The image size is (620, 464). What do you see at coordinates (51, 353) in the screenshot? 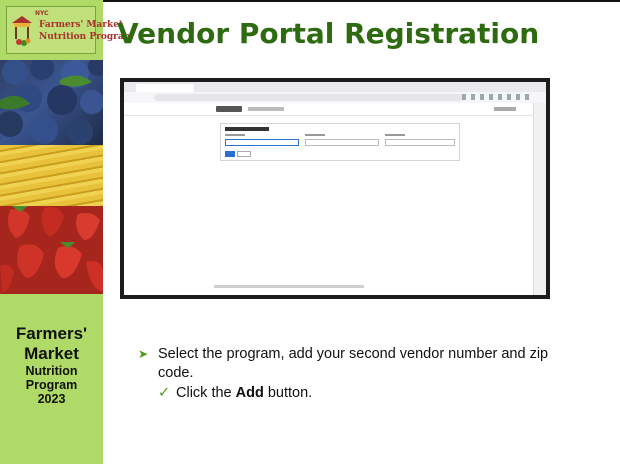
I see `caption-line-2: Market` at bounding box center [51, 353].